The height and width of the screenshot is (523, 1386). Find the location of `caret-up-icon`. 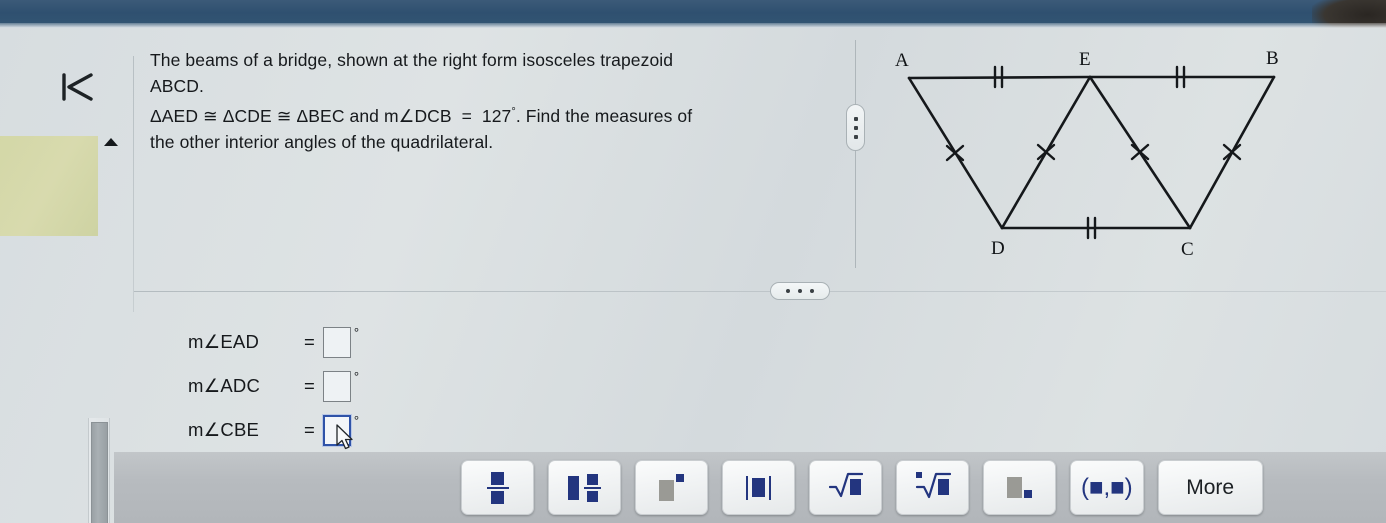

caret-up-icon is located at coordinates (111, 142).